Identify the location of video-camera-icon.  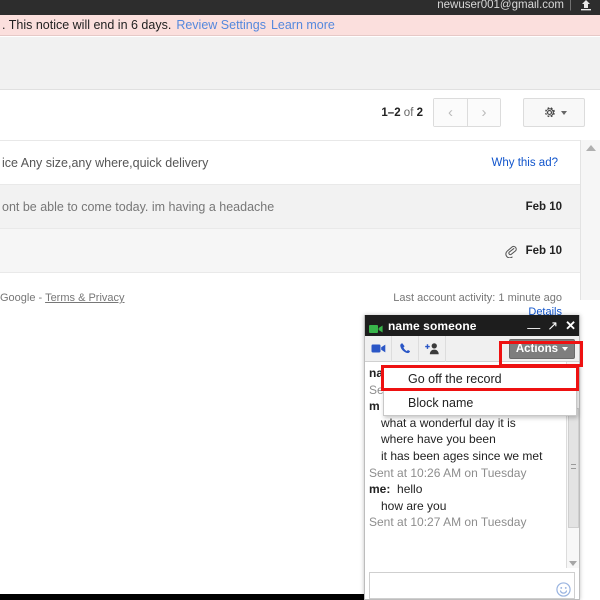
(376, 327).